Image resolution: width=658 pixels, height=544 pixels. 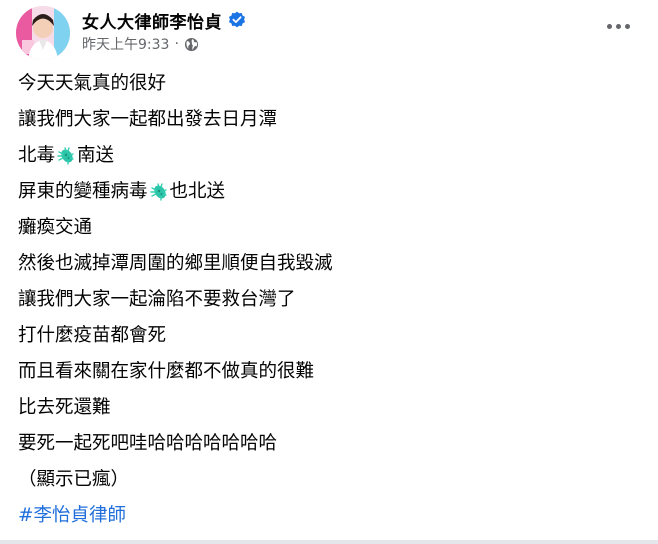 What do you see at coordinates (148, 119) in the screenshot?
I see `post-line-text: 讓我們大家一起都出發去日月潭` at bounding box center [148, 119].